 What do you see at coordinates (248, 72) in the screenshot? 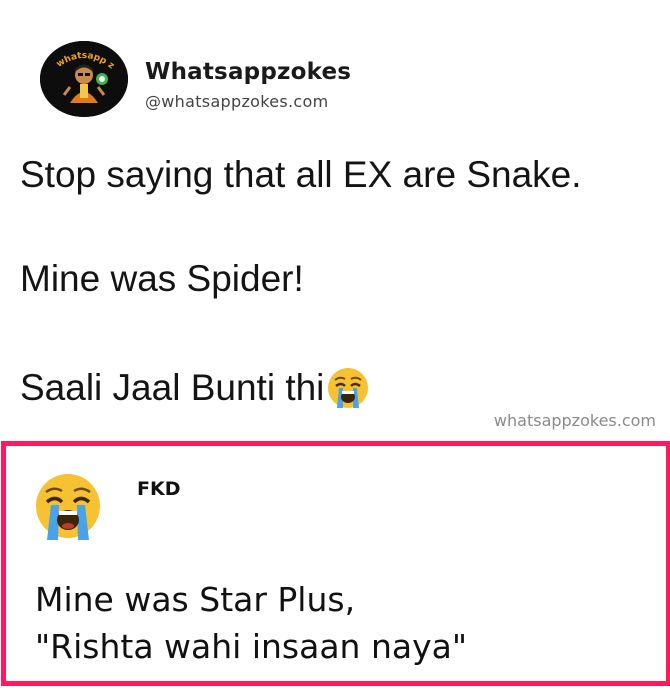
I see `account-name: Whatsappzokes` at bounding box center [248, 72].